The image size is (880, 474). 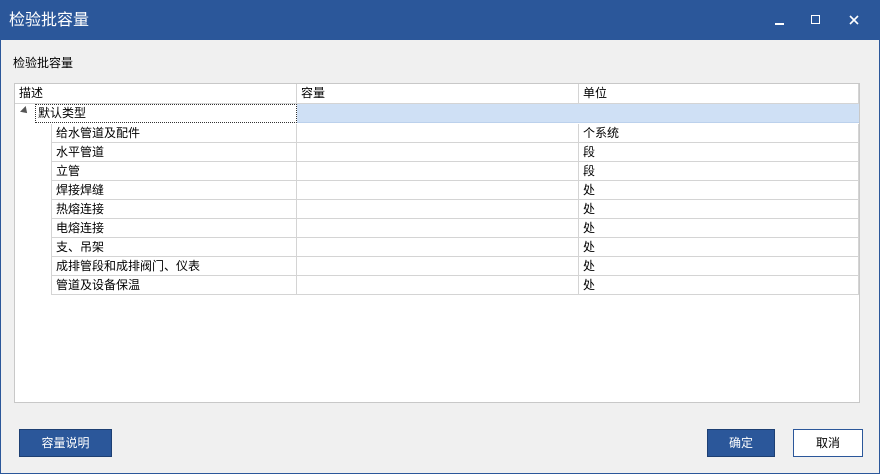 What do you see at coordinates (174, 228) in the screenshot?
I see `description-cell: 电熔连接` at bounding box center [174, 228].